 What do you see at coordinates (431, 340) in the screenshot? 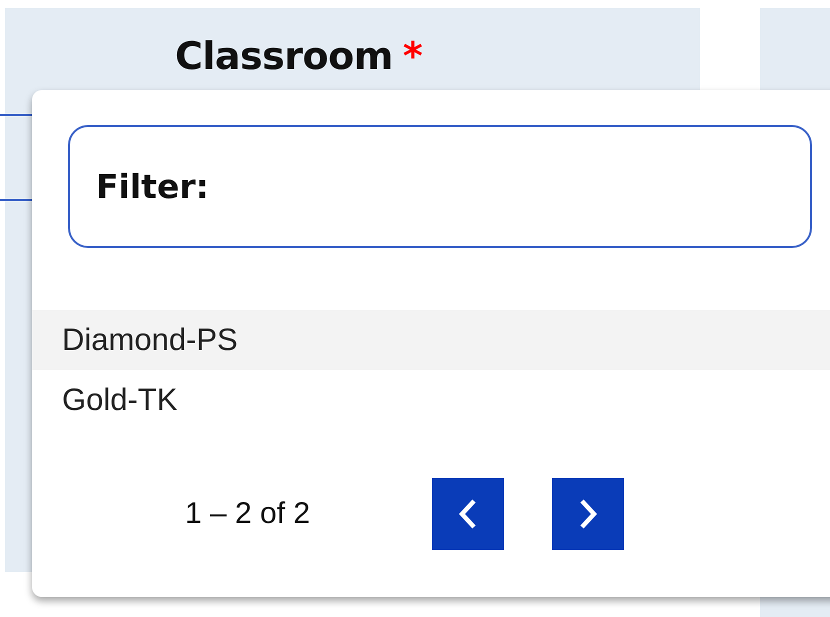
I see `option-item: Diamond-PS` at bounding box center [431, 340].